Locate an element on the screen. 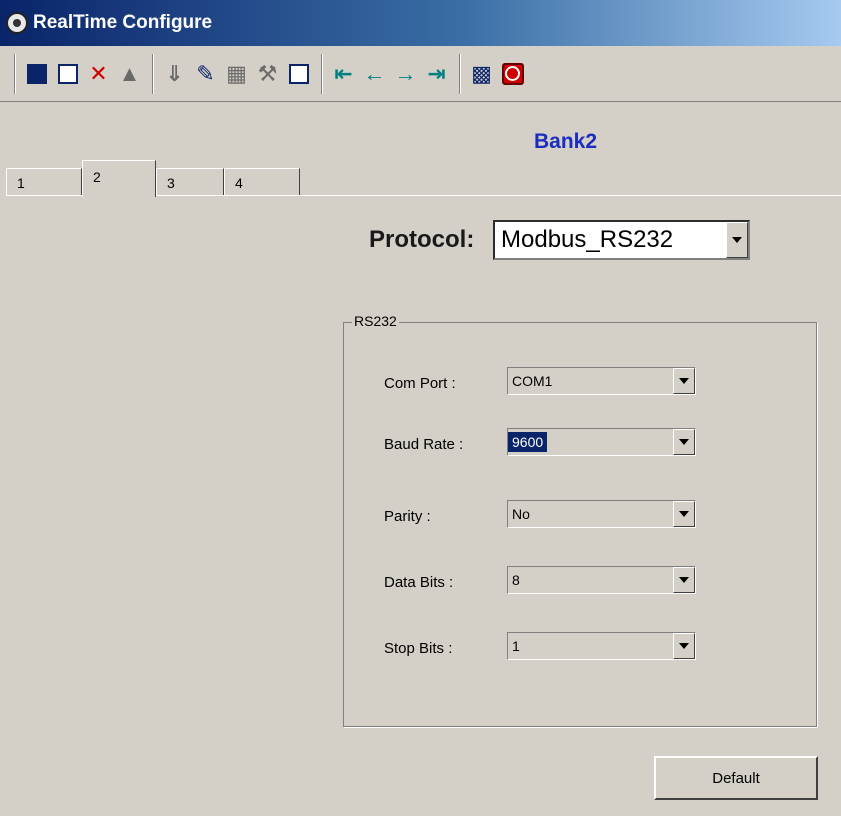 The width and height of the screenshot is (841, 816). toolbar: ✕ ▲ ⇓ ✎ ▦ ⚒ ⇤ ← → ⇥ ▩ is located at coordinates (420, 74).